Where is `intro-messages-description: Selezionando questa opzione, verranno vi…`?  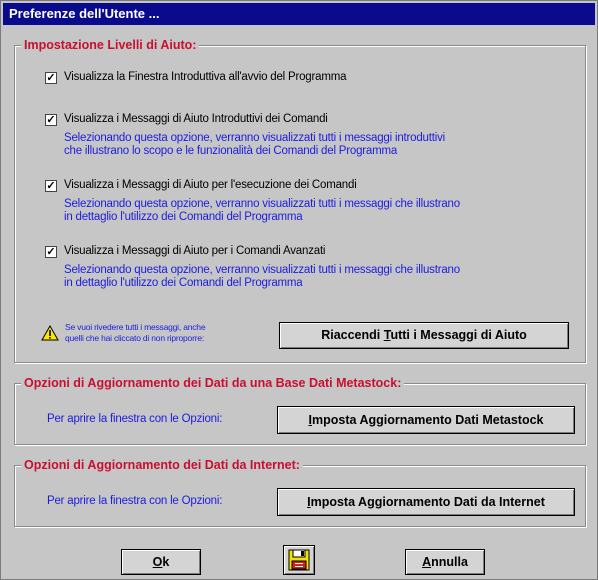
intro-messages-description: Selezionando questa opzione, verranno vi… is located at coordinates (254, 144).